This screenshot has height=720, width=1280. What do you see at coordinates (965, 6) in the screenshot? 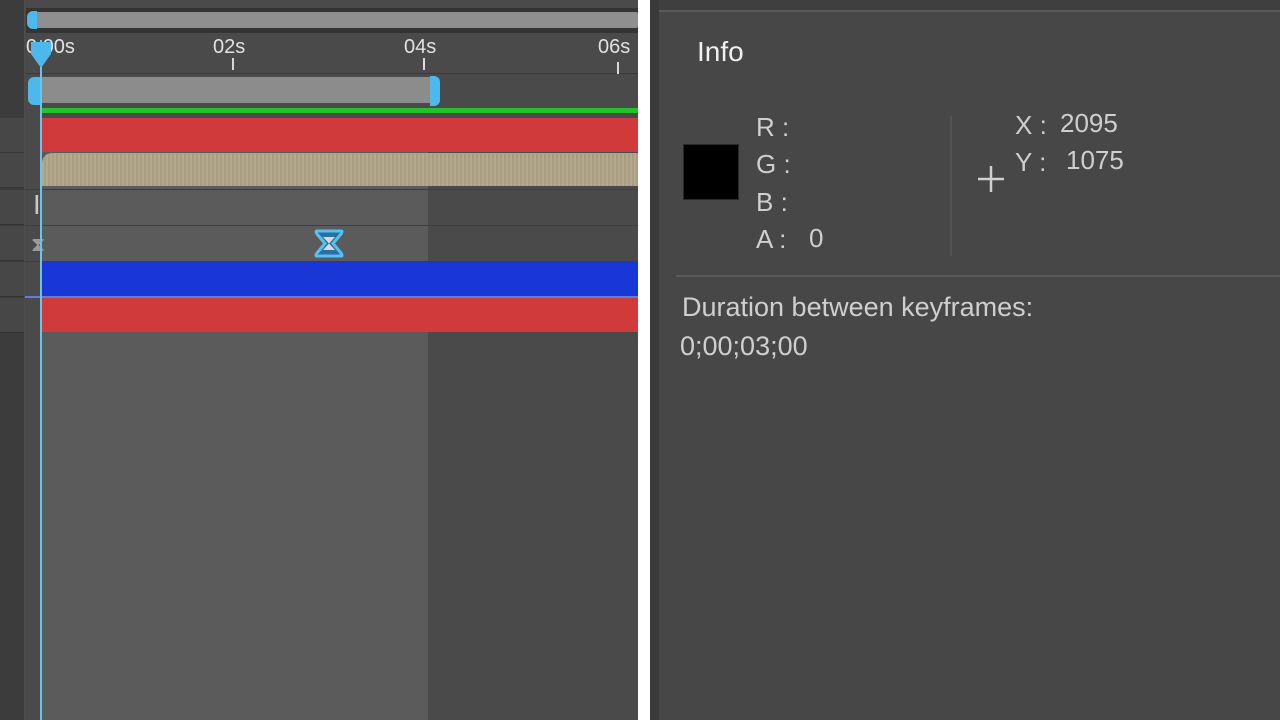
I see `panel-header-strip` at bounding box center [965, 6].